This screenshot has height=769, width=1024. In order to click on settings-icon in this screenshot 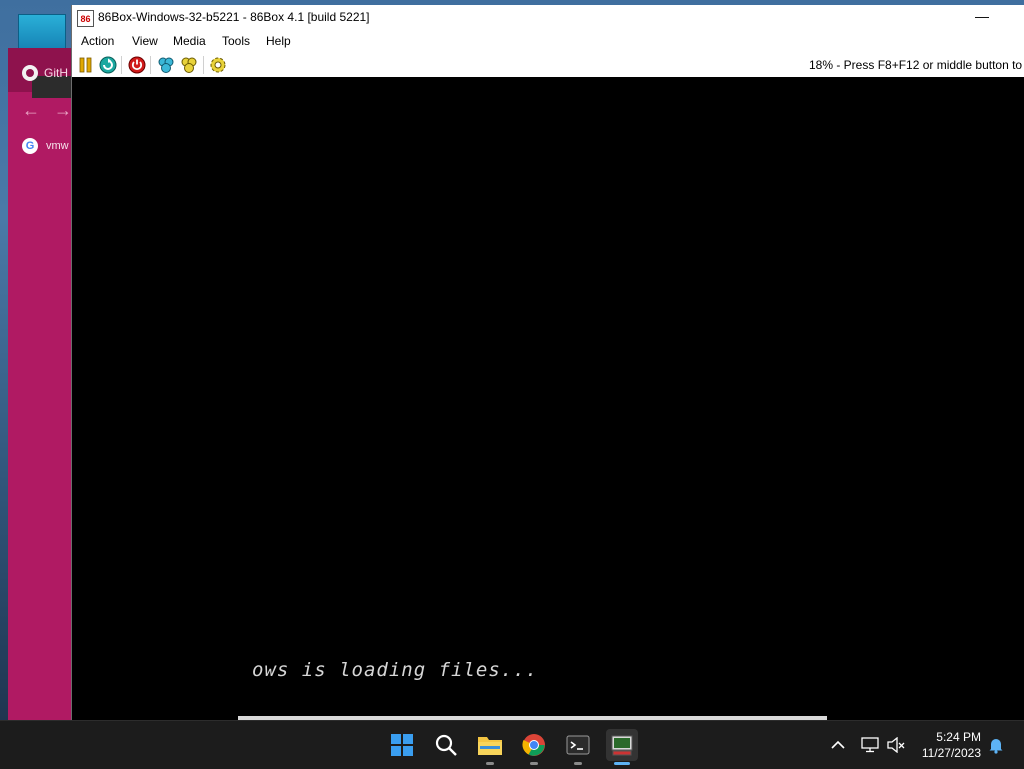, I will do `click(218, 65)`.